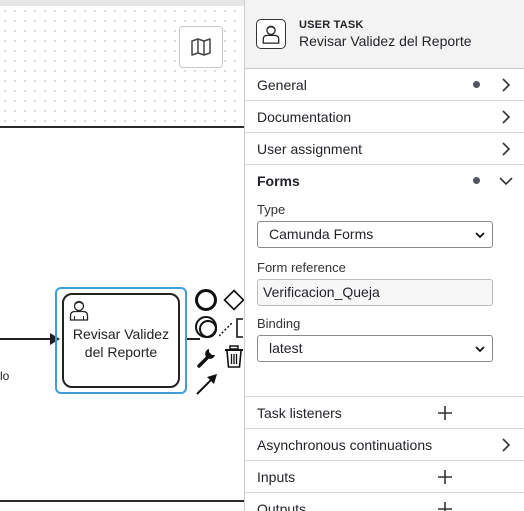  What do you see at coordinates (122, 127) in the screenshot?
I see `pool-top-border` at bounding box center [122, 127].